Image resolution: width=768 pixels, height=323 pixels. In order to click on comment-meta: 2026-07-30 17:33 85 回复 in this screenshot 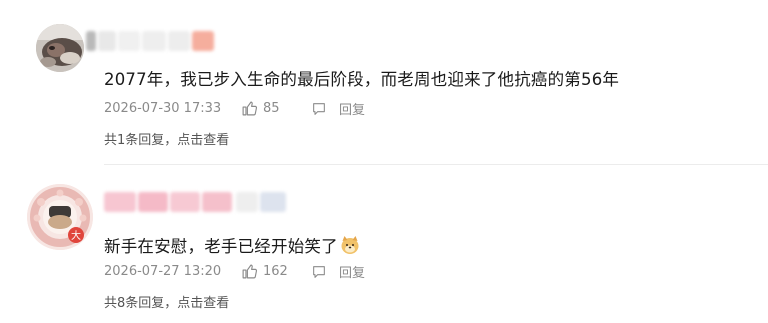, I will do `click(234, 108)`.